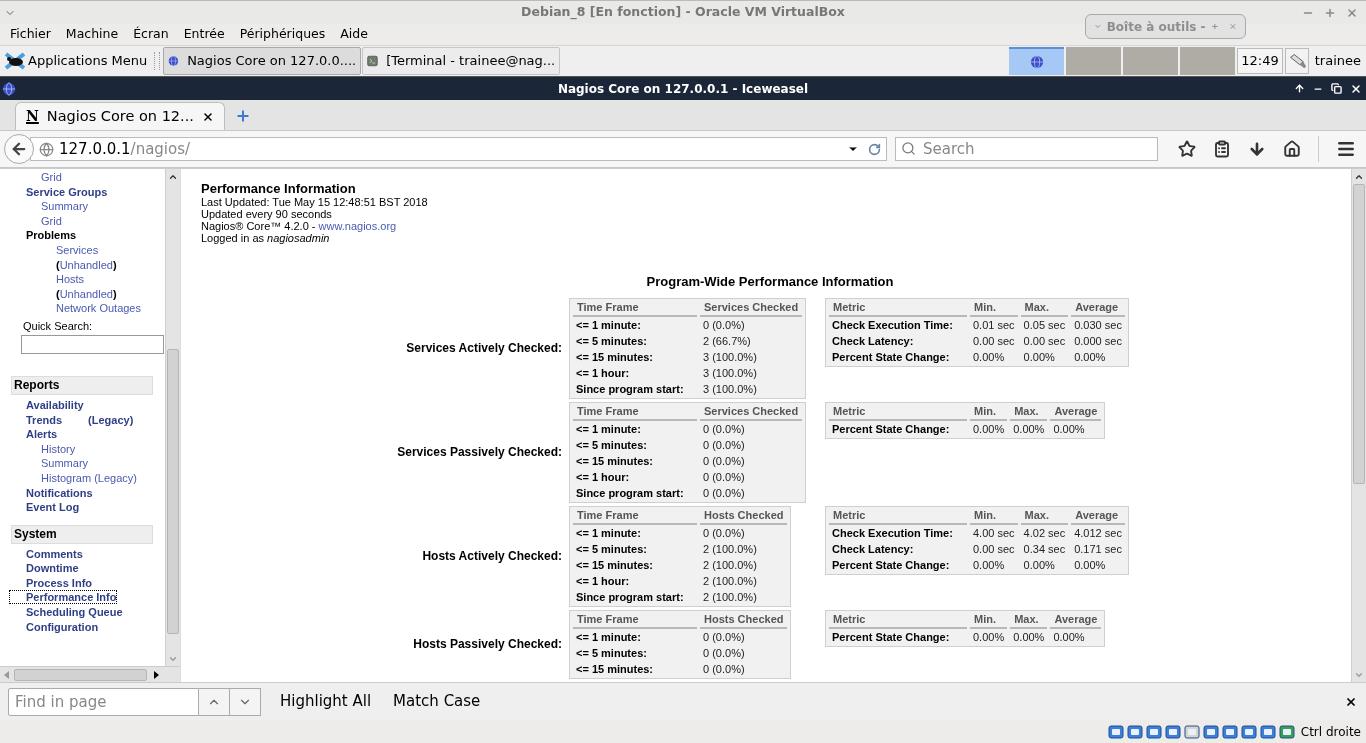 Image resolution: width=1366 pixels, height=743 pixels. What do you see at coordinates (354, 34) in the screenshot?
I see `menu-item: Aide` at bounding box center [354, 34].